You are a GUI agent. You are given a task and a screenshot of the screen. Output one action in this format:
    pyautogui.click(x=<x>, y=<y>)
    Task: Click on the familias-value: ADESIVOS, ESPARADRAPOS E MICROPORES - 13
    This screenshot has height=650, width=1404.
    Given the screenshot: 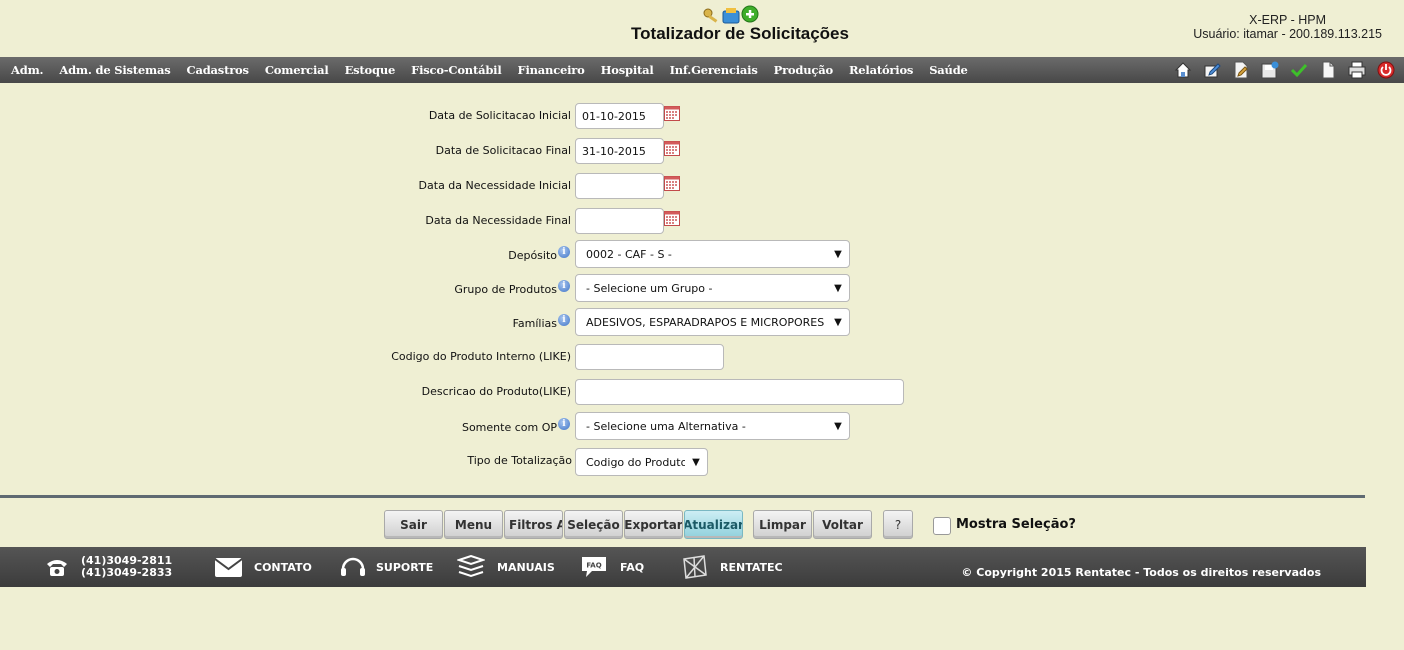 What is the action you would take?
    pyautogui.click(x=706, y=322)
    